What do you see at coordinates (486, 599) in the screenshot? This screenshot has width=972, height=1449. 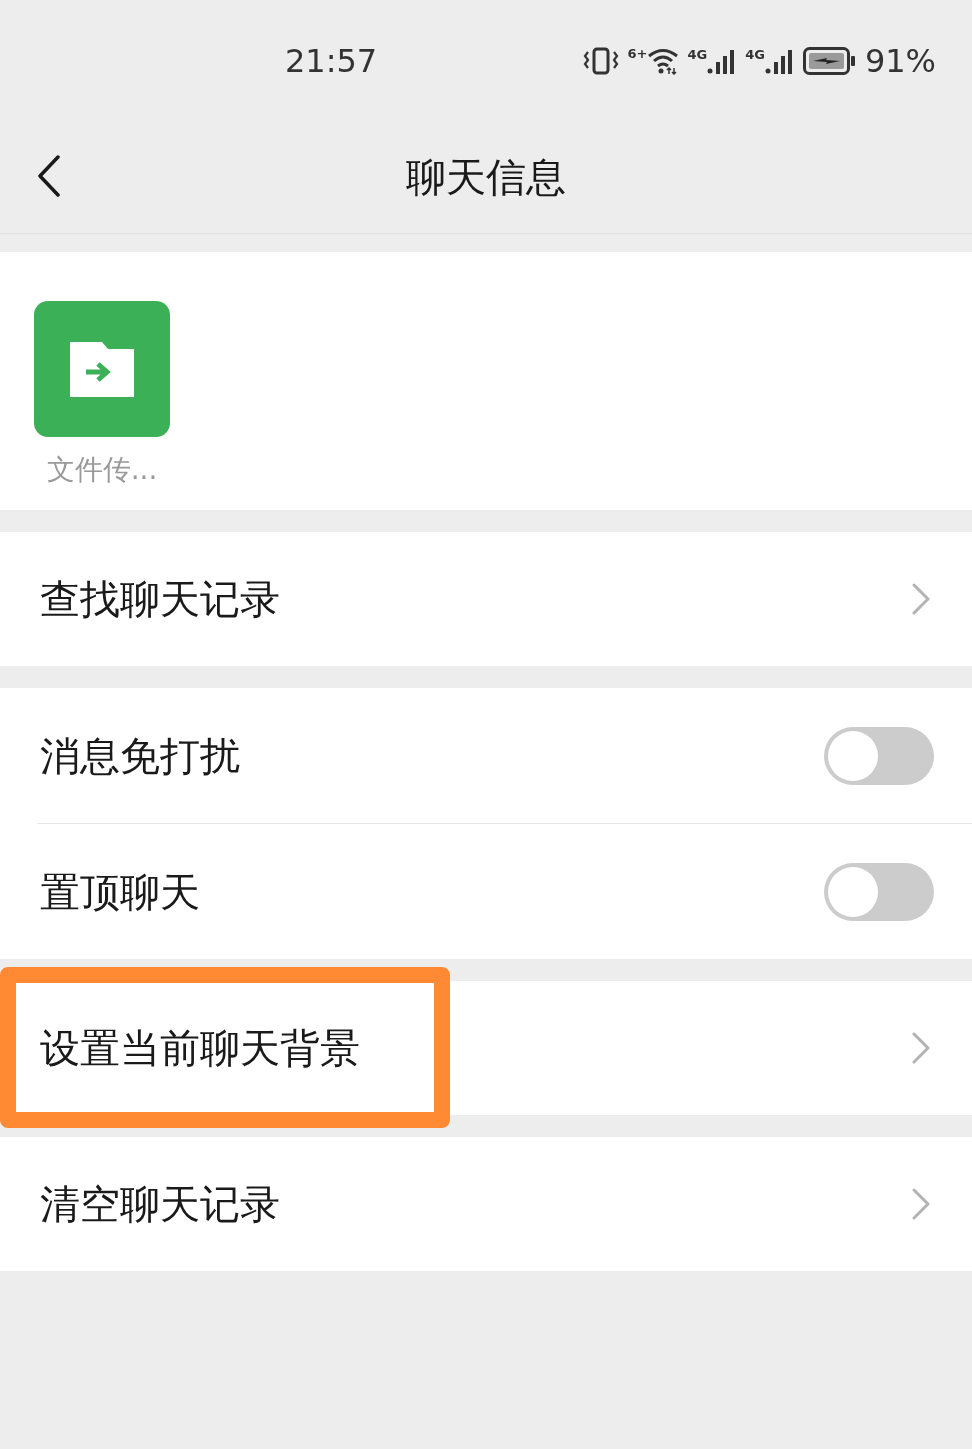 I see `settings-row: 查找聊天记录` at bounding box center [486, 599].